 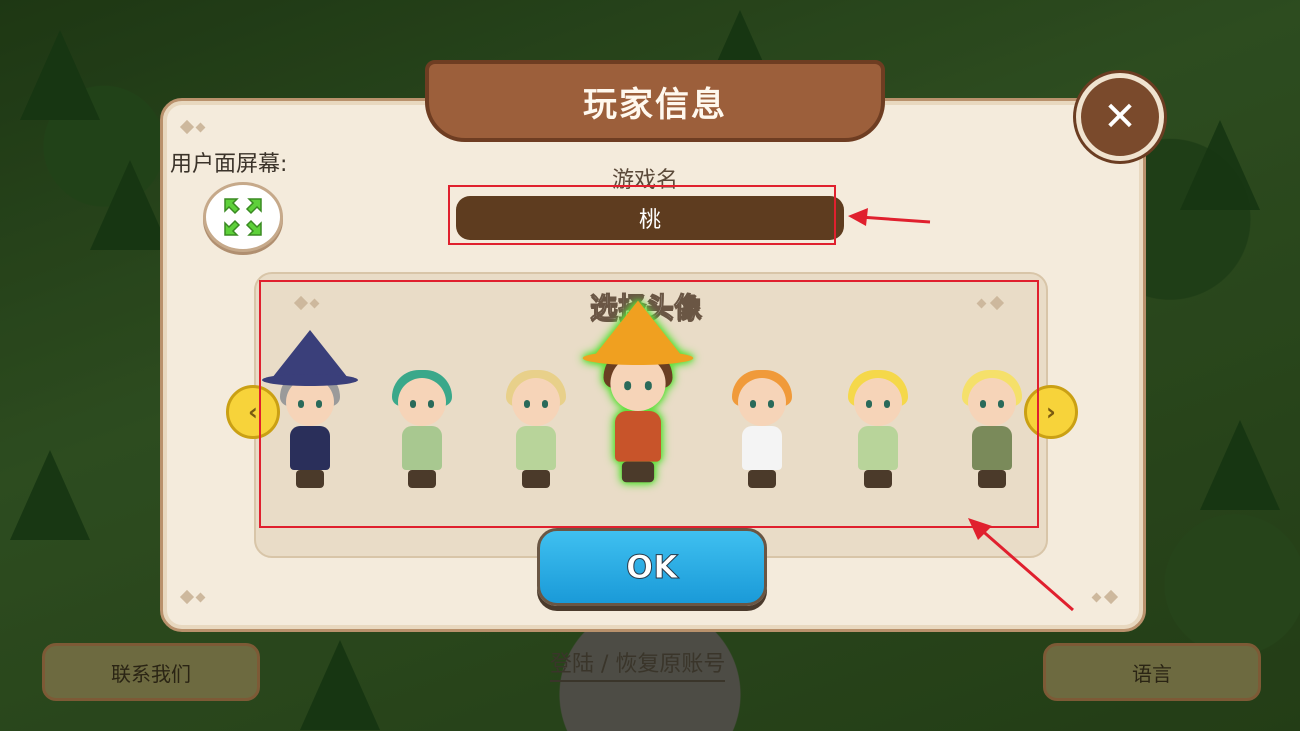 What do you see at coordinates (889, 217) in the screenshot?
I see `annotation-arrow-name` at bounding box center [889, 217].